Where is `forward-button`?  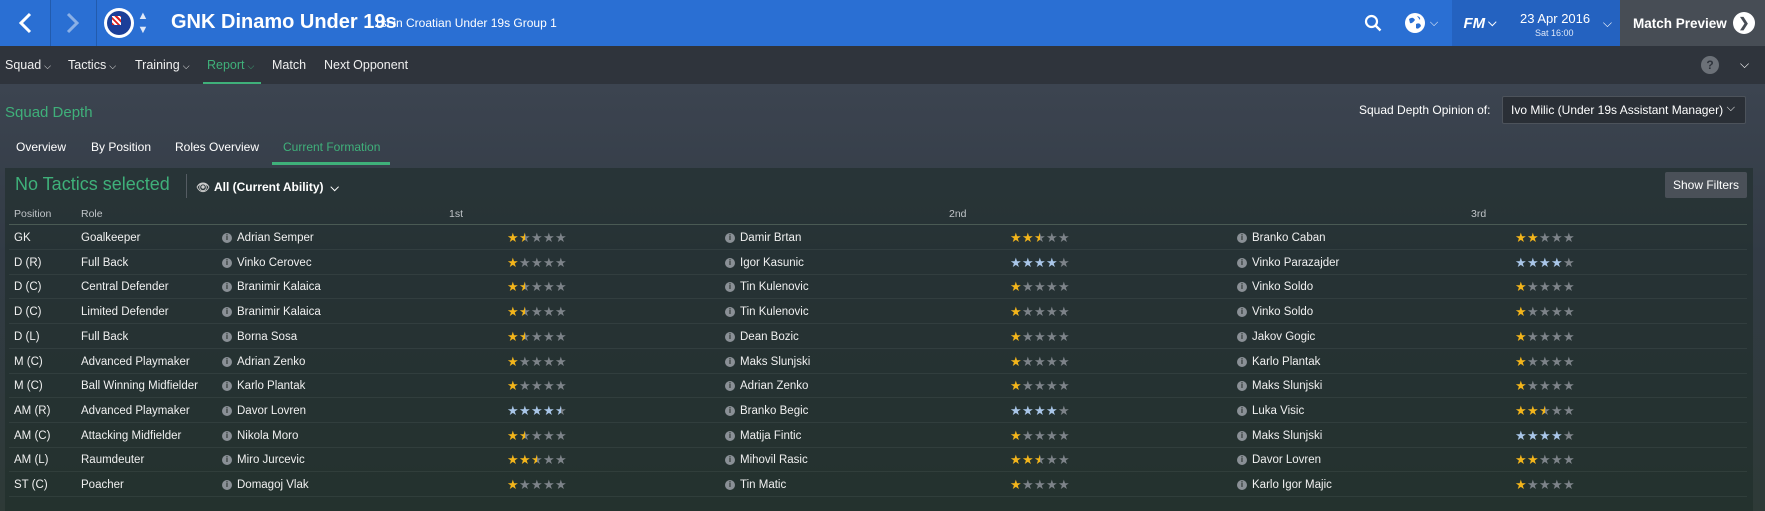
forward-button is located at coordinates (72, 23).